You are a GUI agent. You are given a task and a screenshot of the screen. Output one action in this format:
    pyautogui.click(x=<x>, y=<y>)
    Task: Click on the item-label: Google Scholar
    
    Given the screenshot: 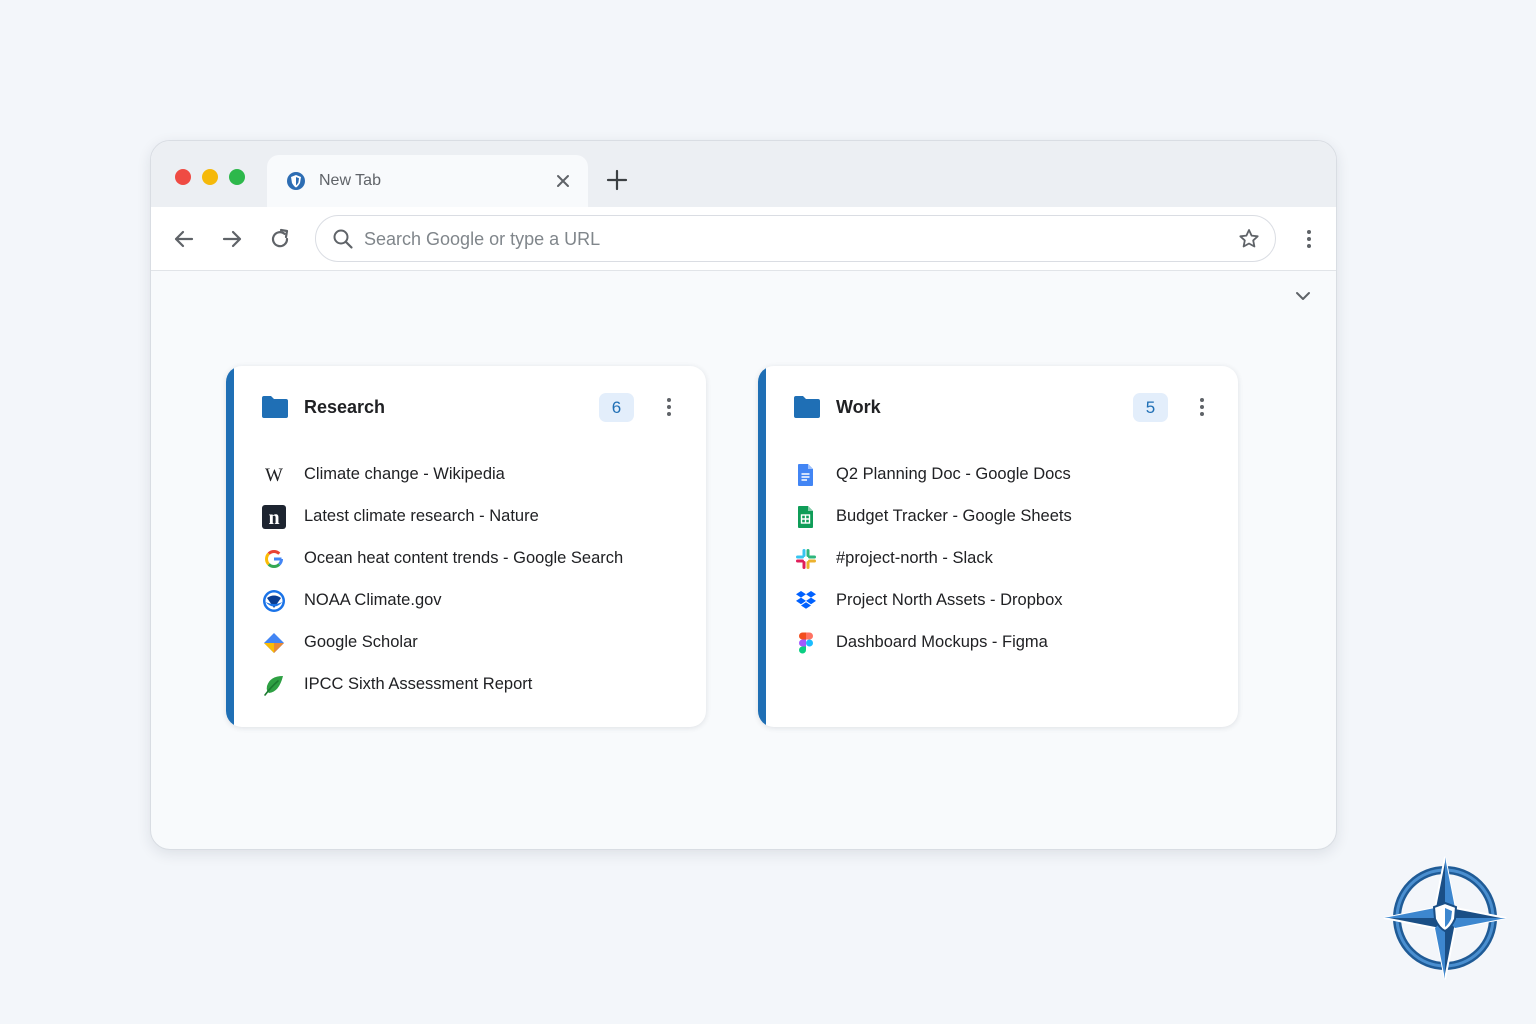 What is the action you would take?
    pyautogui.click(x=361, y=642)
    